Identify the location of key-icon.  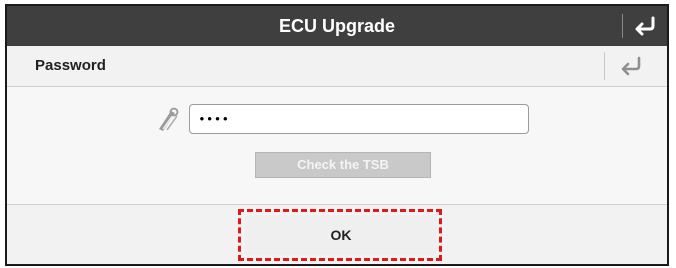
(169, 119).